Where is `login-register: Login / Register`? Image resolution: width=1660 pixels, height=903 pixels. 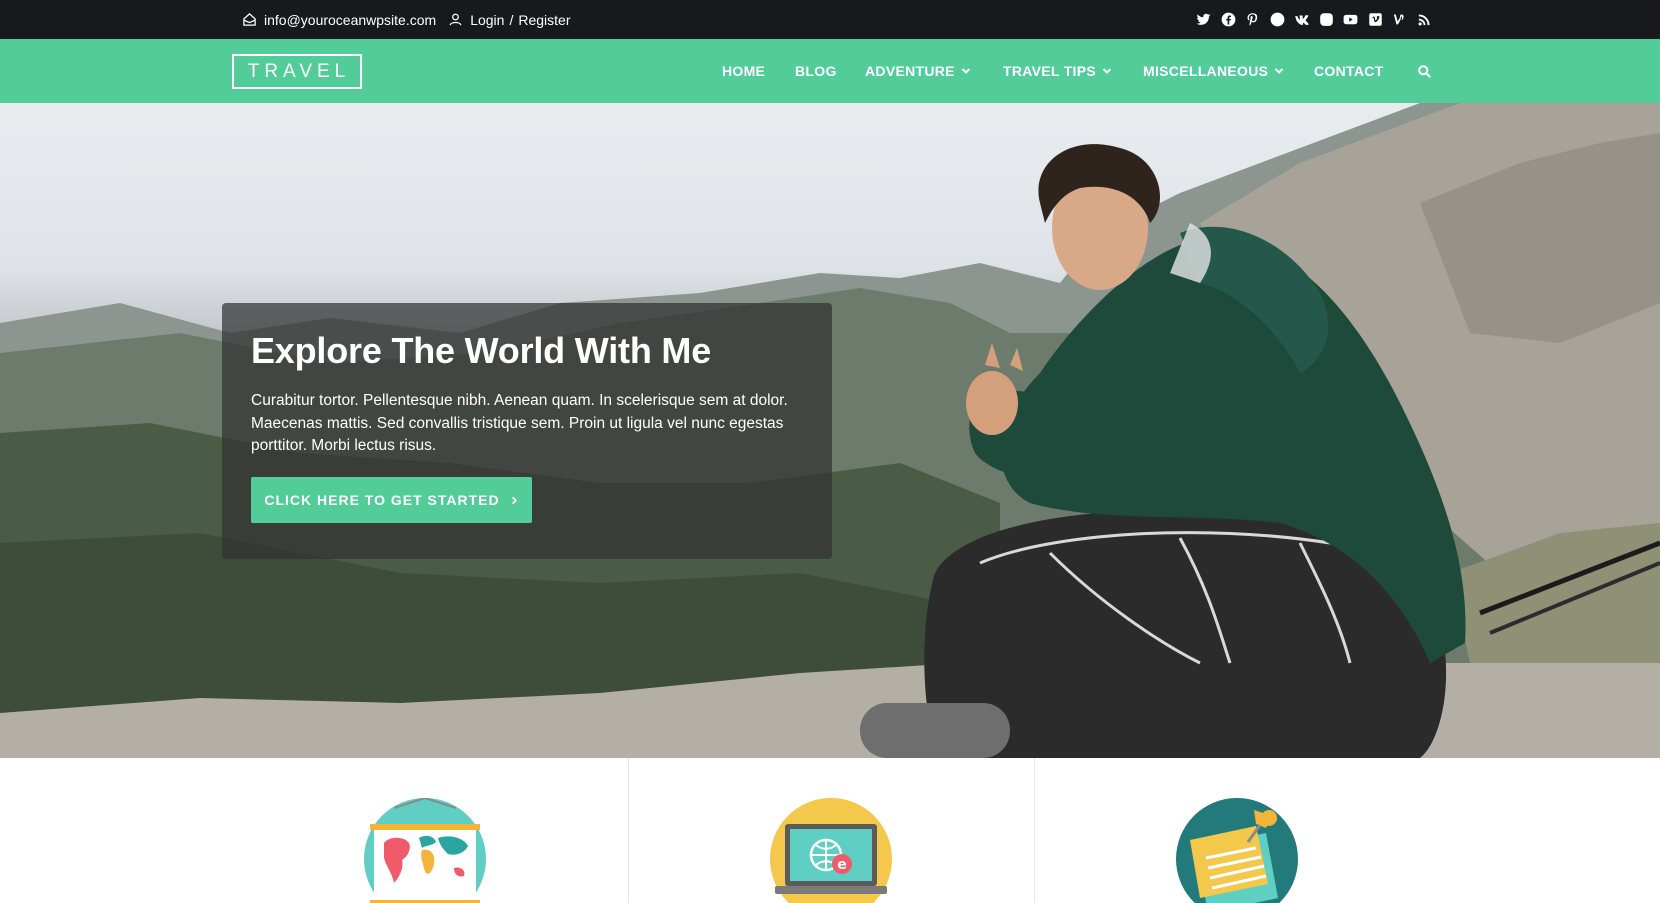
login-register: Login / Register is located at coordinates (509, 20).